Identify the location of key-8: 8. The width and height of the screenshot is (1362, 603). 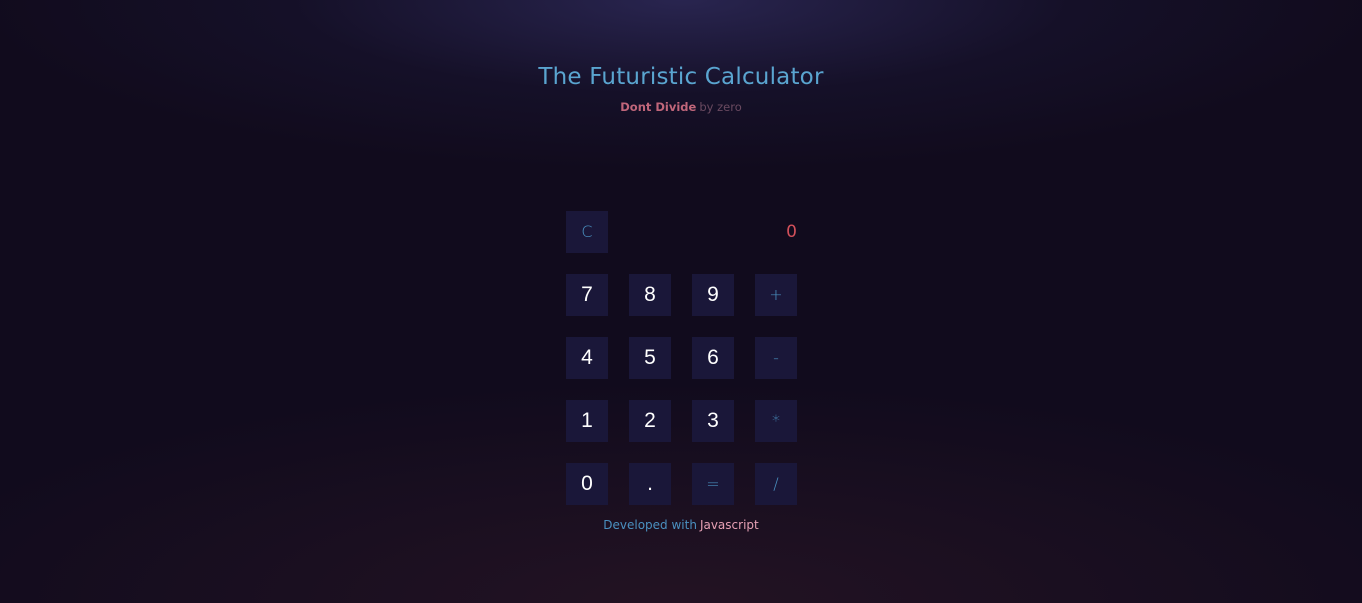
(650, 295).